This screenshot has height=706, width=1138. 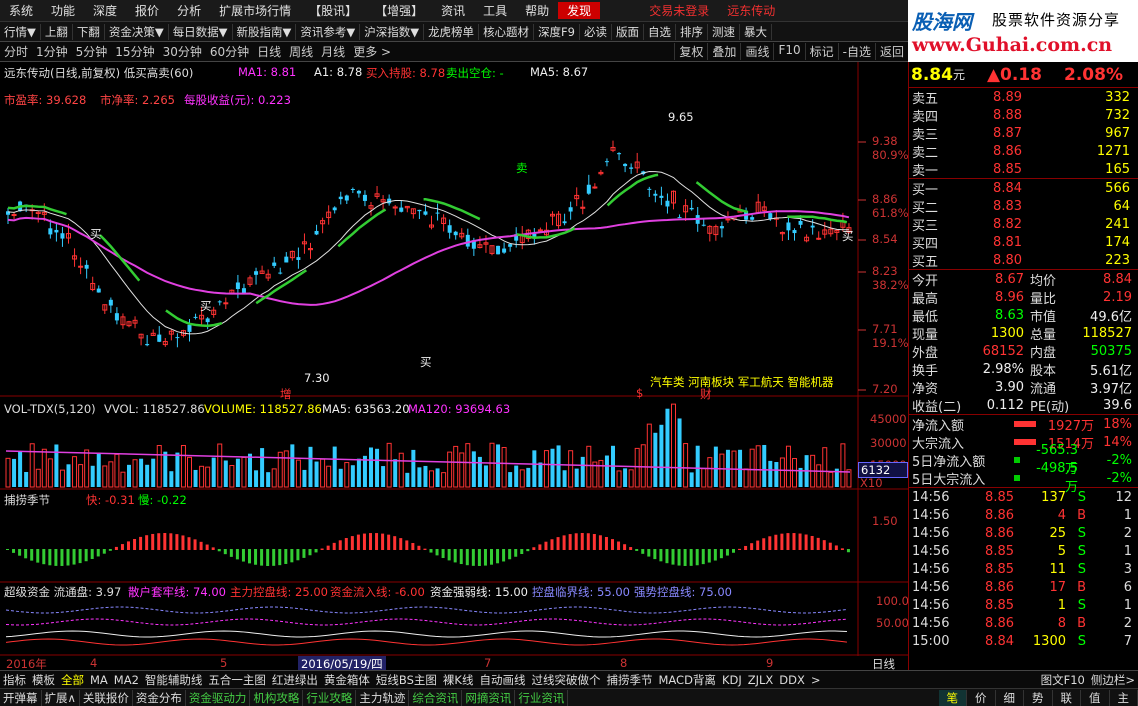 What do you see at coordinates (61, 697) in the screenshot?
I see `btn-expand: 扩展∧` at bounding box center [61, 697].